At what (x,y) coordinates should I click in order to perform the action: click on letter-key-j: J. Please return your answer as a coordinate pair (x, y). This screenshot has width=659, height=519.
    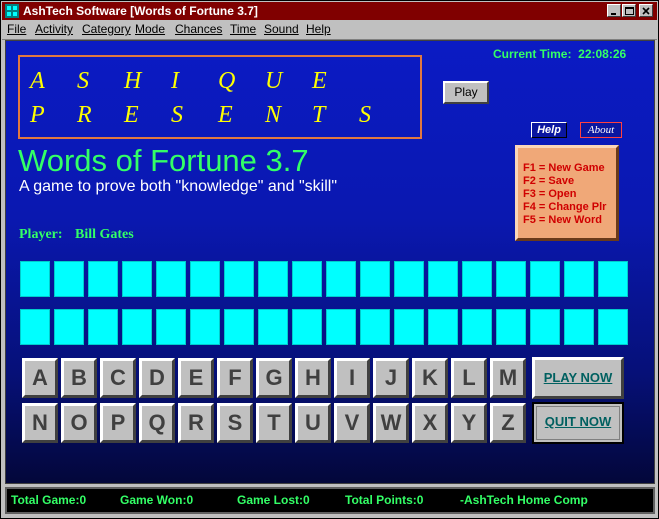
    Looking at the image, I should click on (391, 378).